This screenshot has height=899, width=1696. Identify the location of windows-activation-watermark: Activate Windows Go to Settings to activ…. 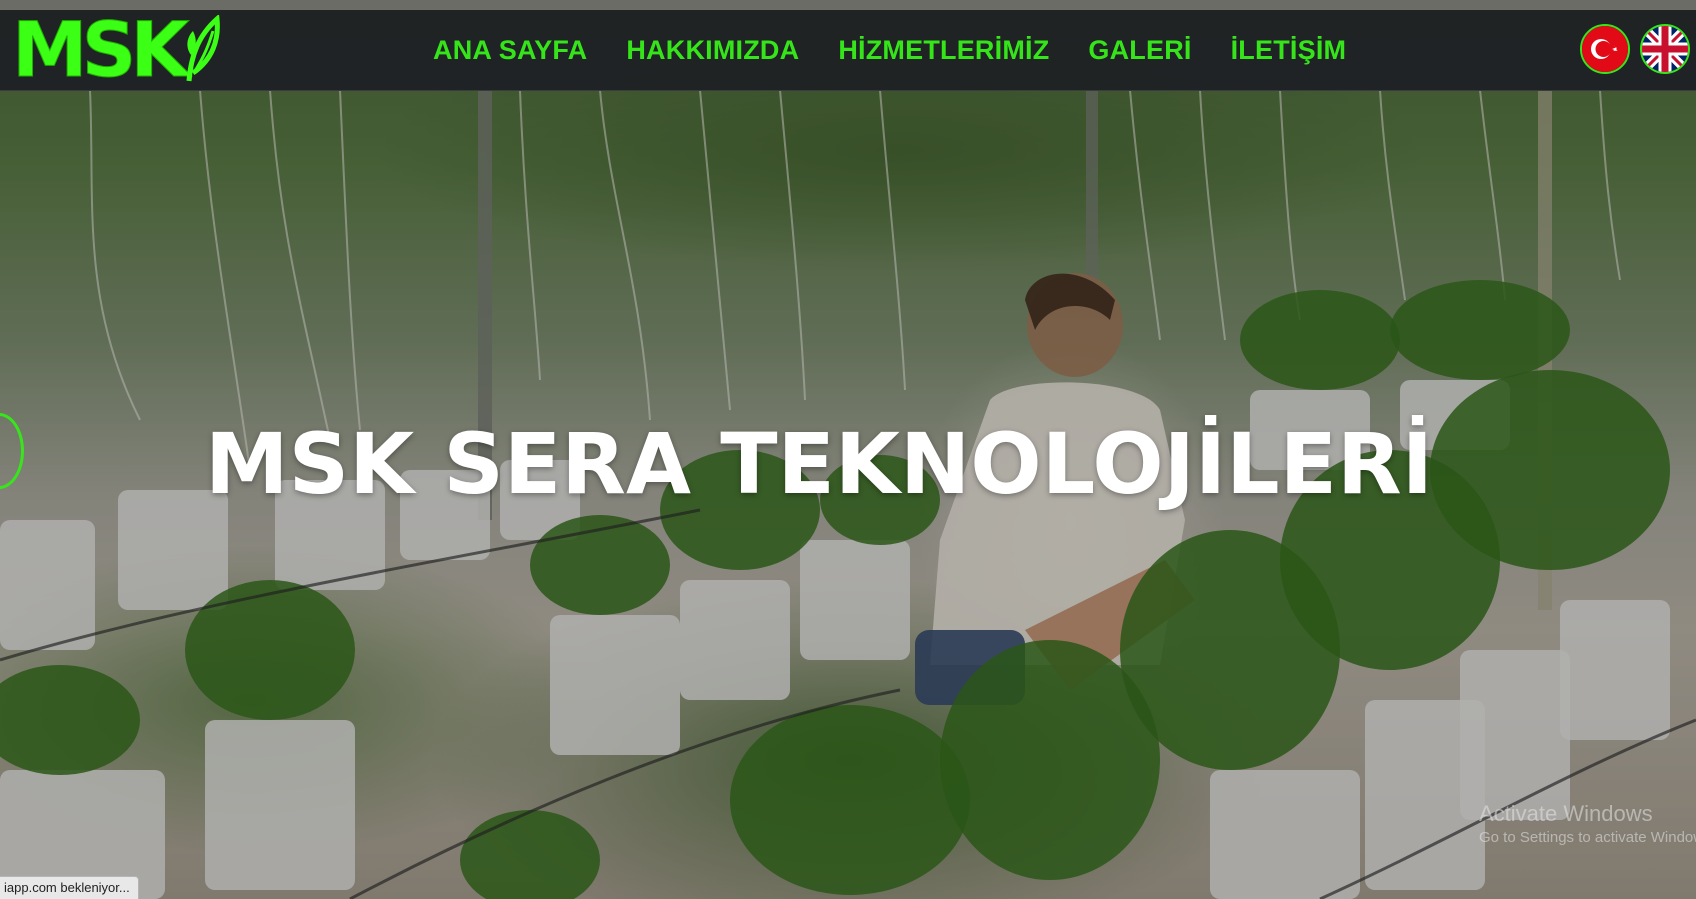
(1587, 824).